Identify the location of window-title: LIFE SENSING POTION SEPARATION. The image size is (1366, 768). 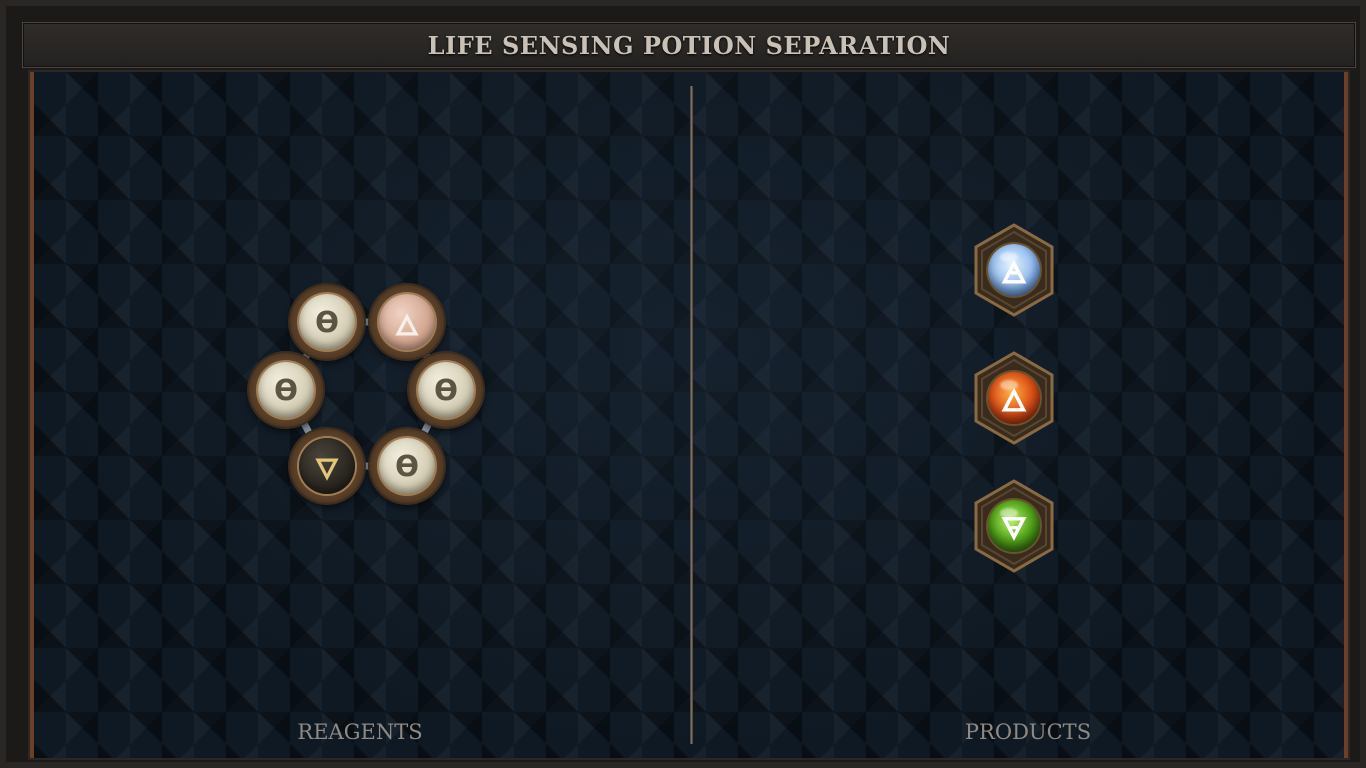
(689, 45).